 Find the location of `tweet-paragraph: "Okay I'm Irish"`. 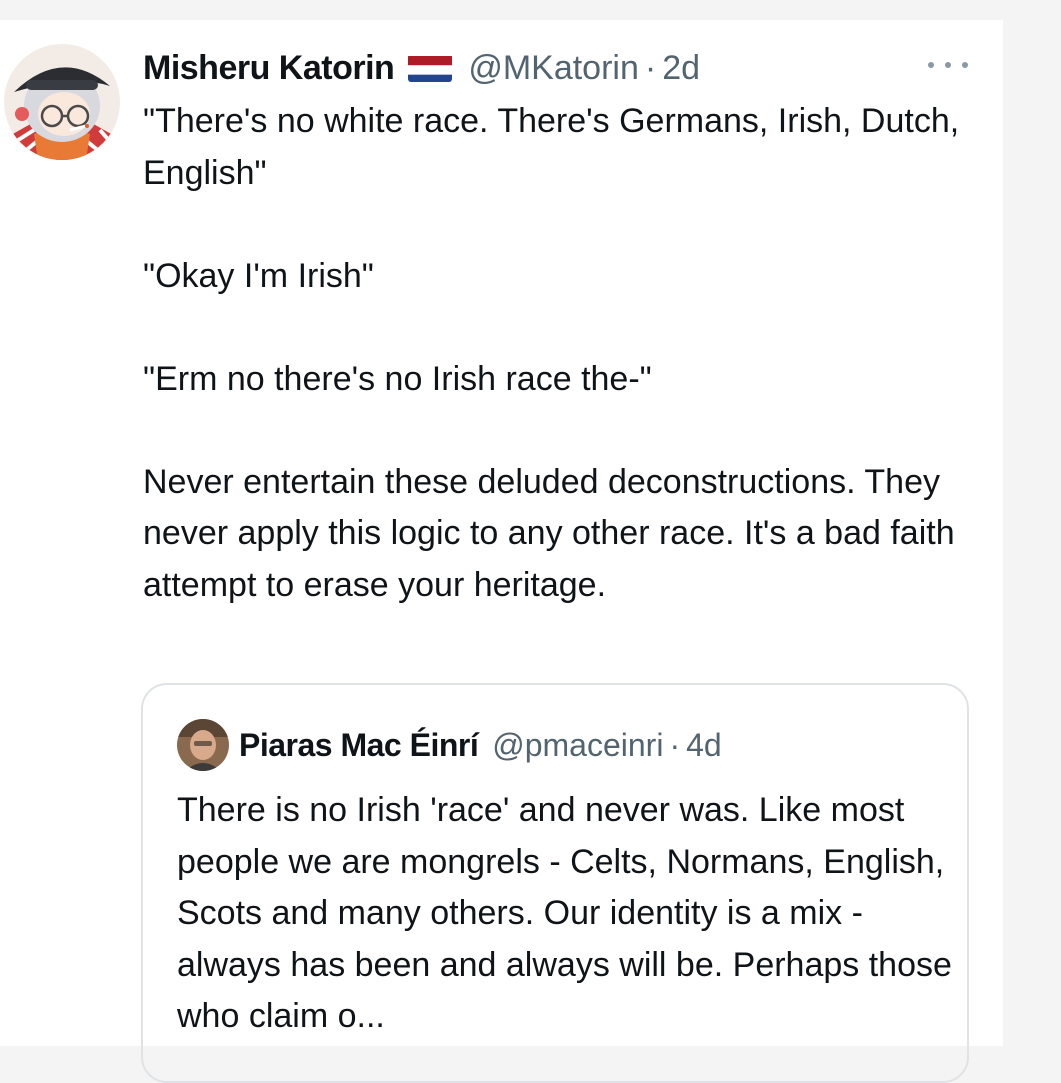

tweet-paragraph: "Okay I'm Irish" is located at coordinates (258, 275).